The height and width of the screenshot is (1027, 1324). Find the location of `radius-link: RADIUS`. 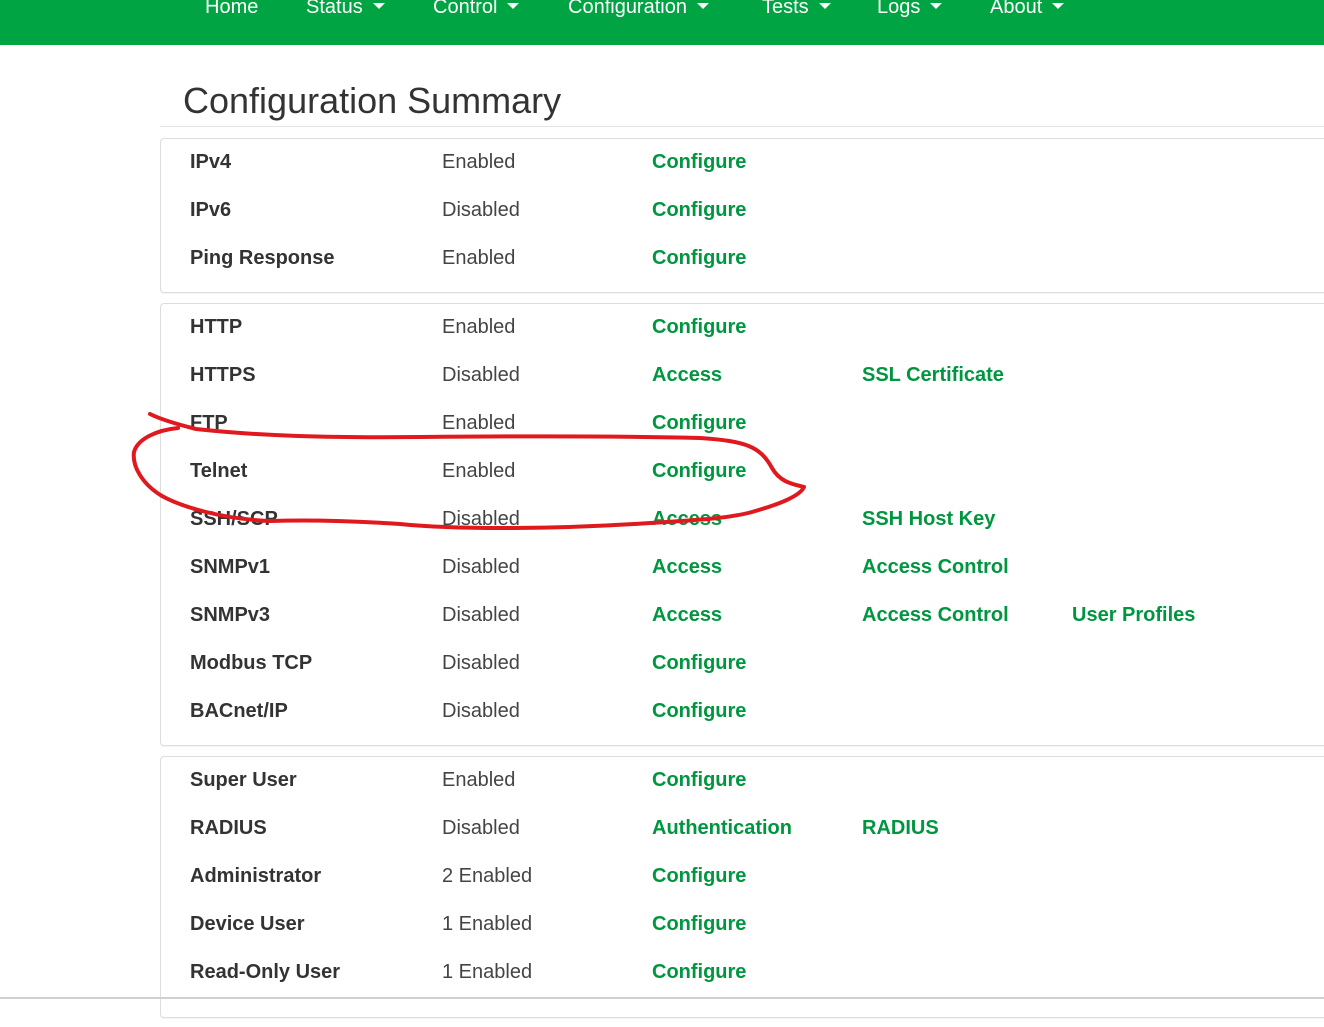

radius-link: RADIUS is located at coordinates (900, 828).